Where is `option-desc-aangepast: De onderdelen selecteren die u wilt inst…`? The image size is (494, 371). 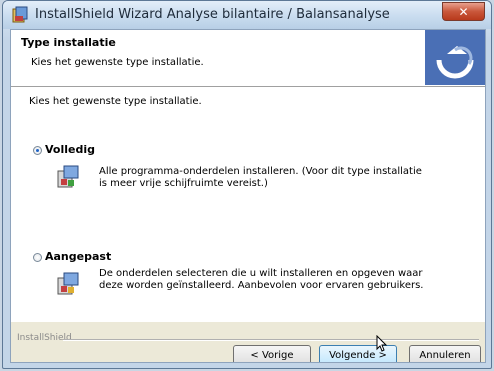 option-desc-aangepast: De onderdelen selecteren die u wilt inst… is located at coordinates (261, 279).